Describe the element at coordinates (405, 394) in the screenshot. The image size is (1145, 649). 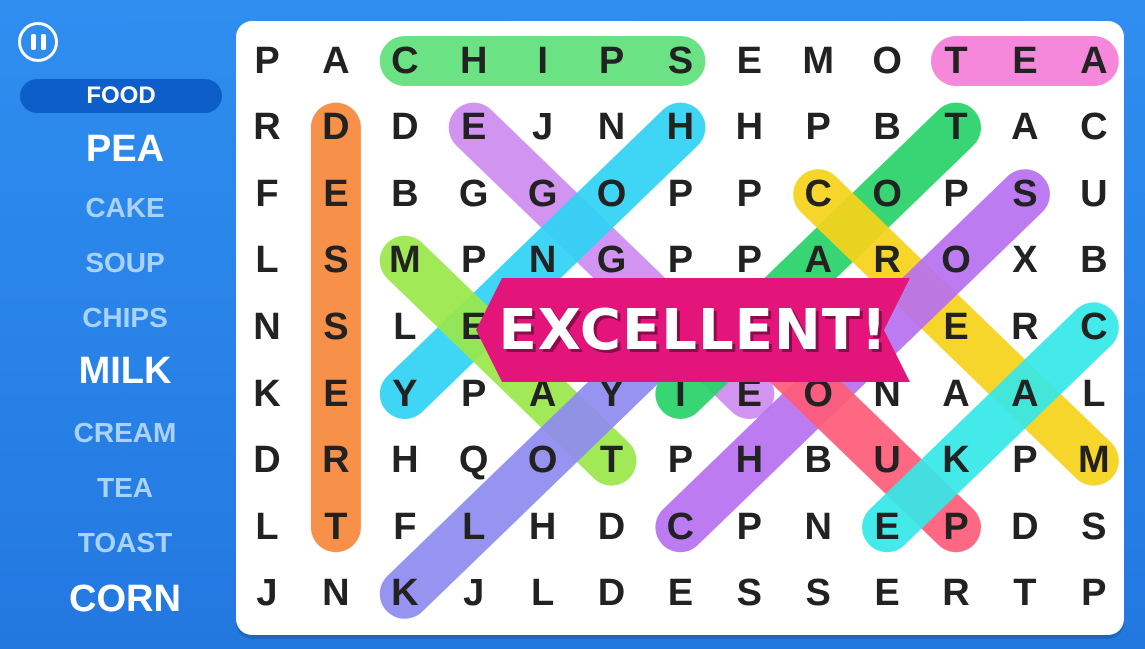
I see `letter-cell: Y` at that location.